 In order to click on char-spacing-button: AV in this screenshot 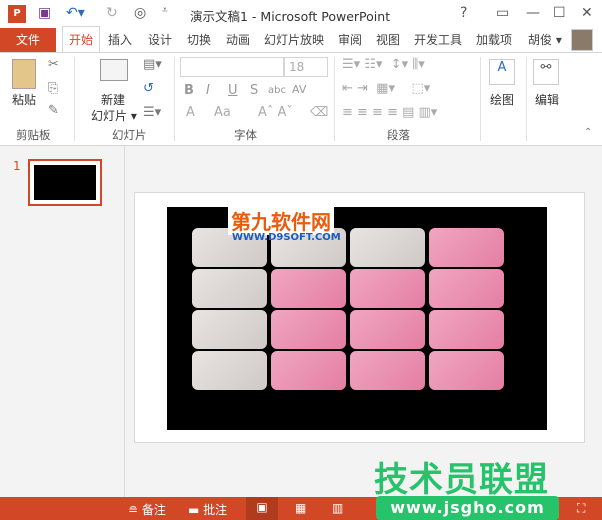, I will do `click(299, 89)`.